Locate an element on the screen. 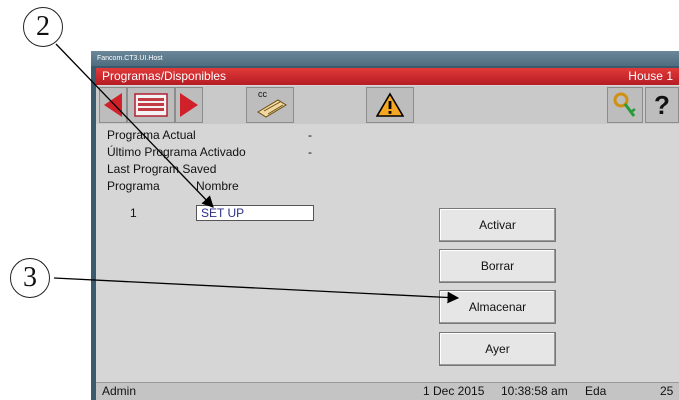 Image resolution: width=679 pixels, height=400 pixels. list-icon is located at coordinates (151, 105).